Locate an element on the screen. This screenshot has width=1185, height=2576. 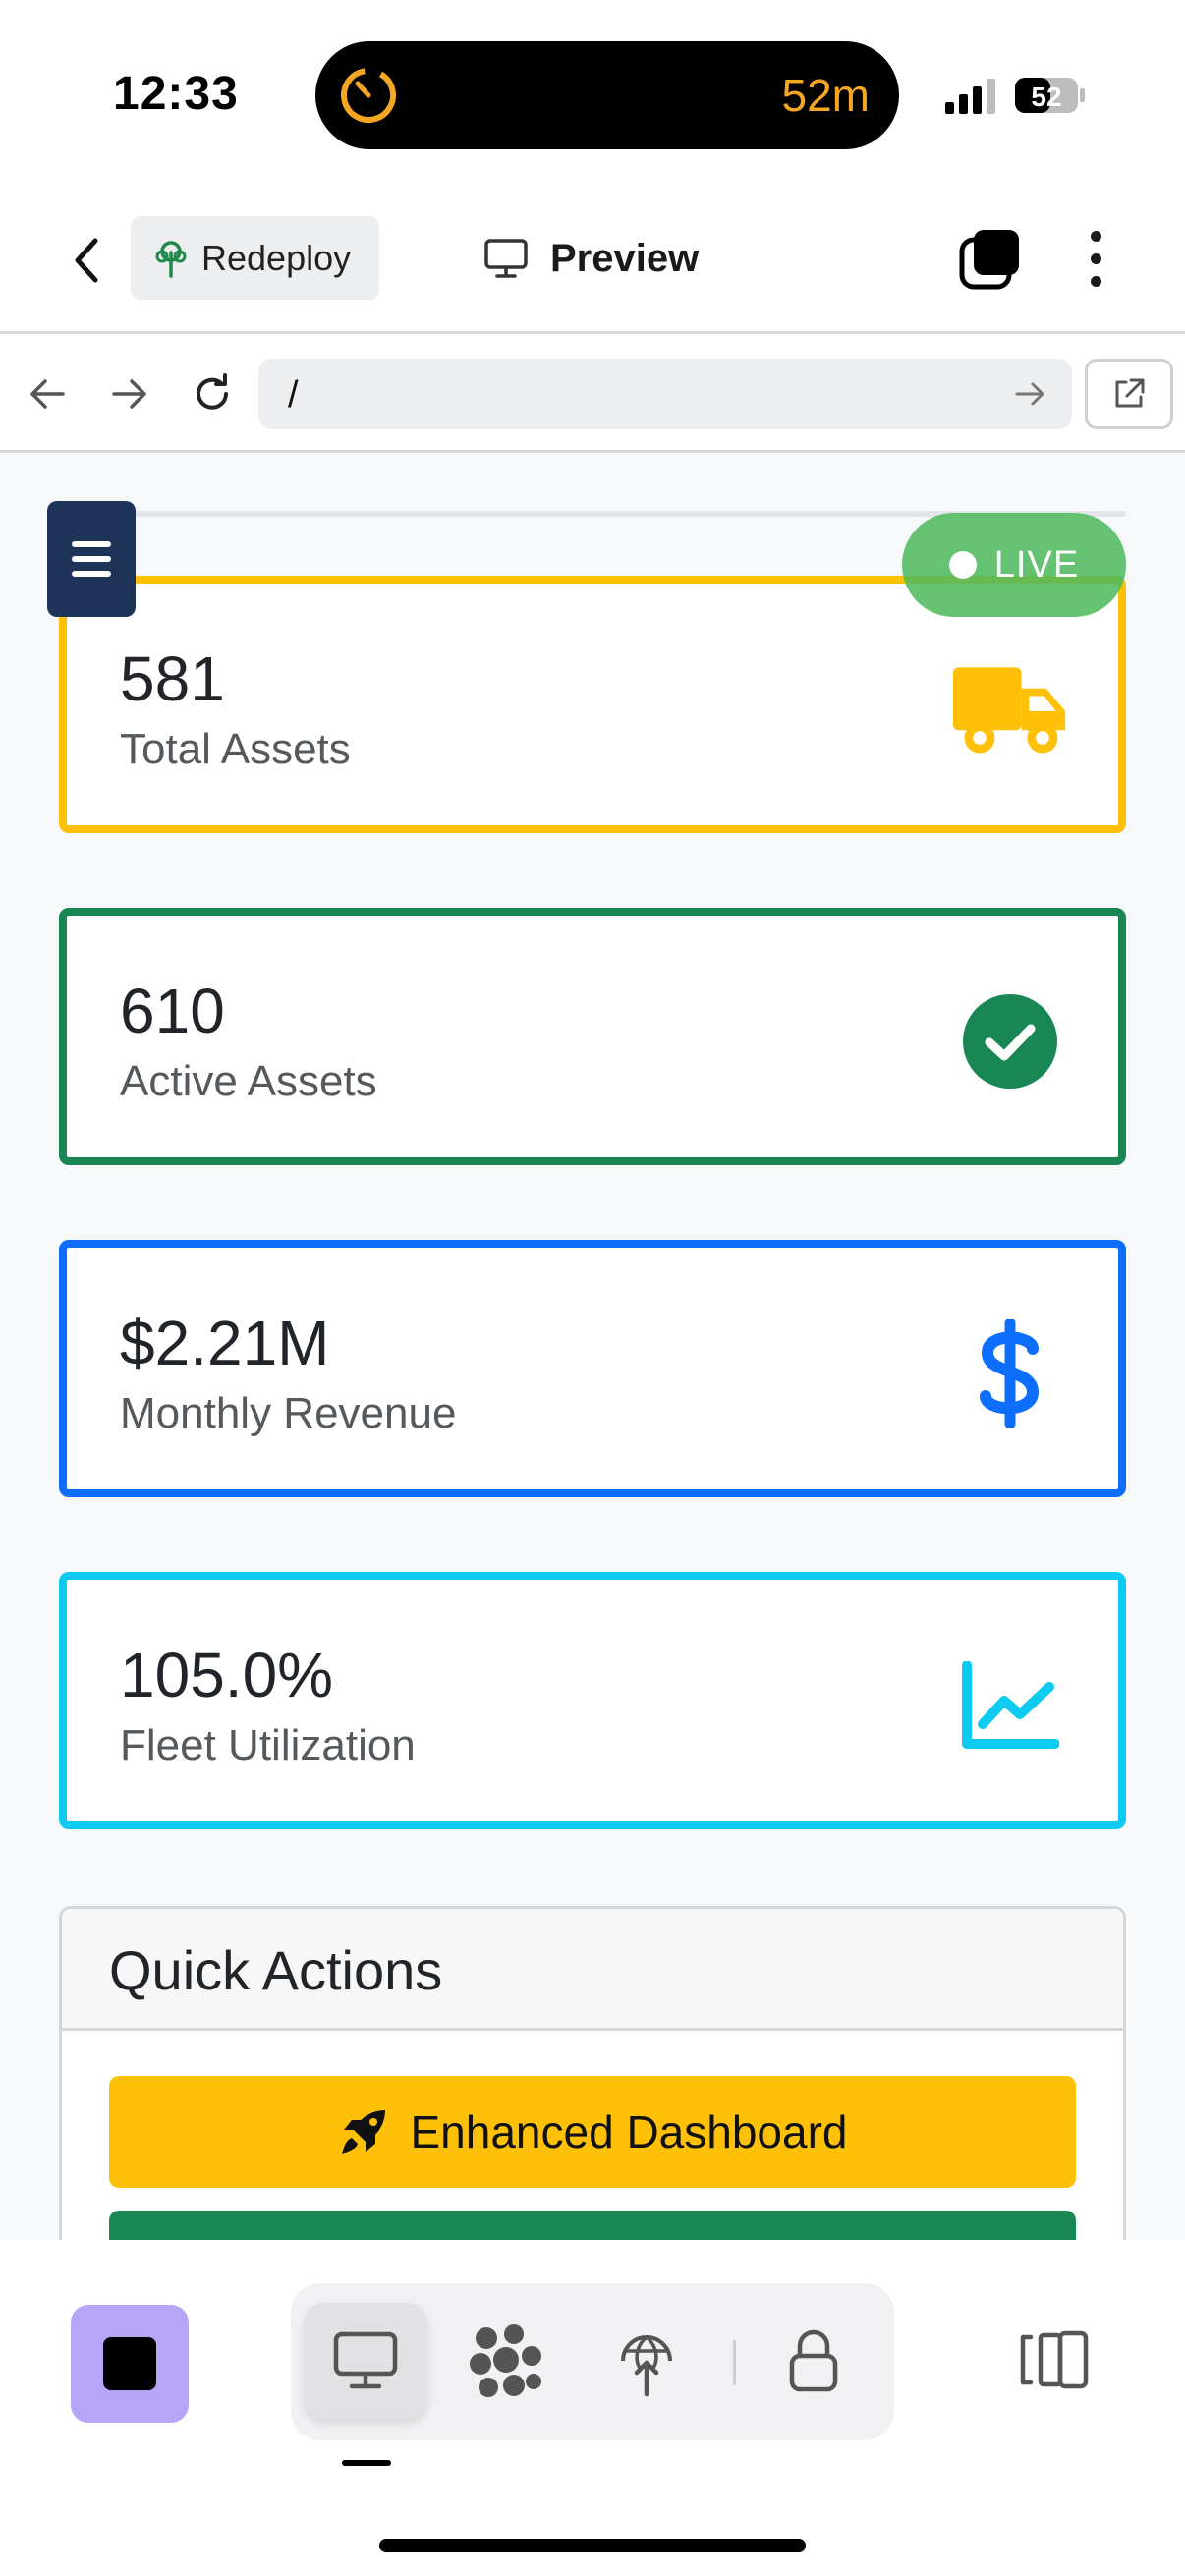
tool-secrets is located at coordinates (814, 2361).